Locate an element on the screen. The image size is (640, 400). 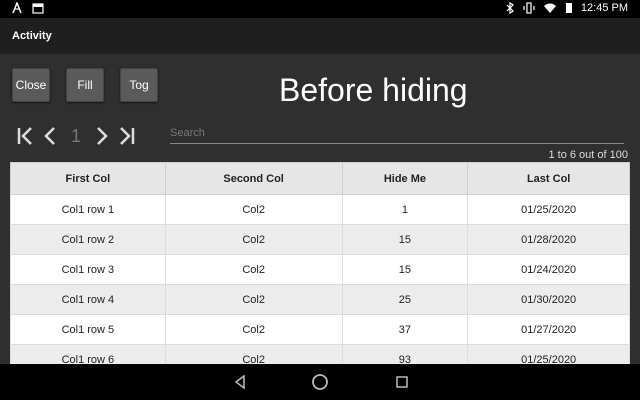
table-row: Col1 row 1 Col2 1 01/25/2020 is located at coordinates (320, 209).